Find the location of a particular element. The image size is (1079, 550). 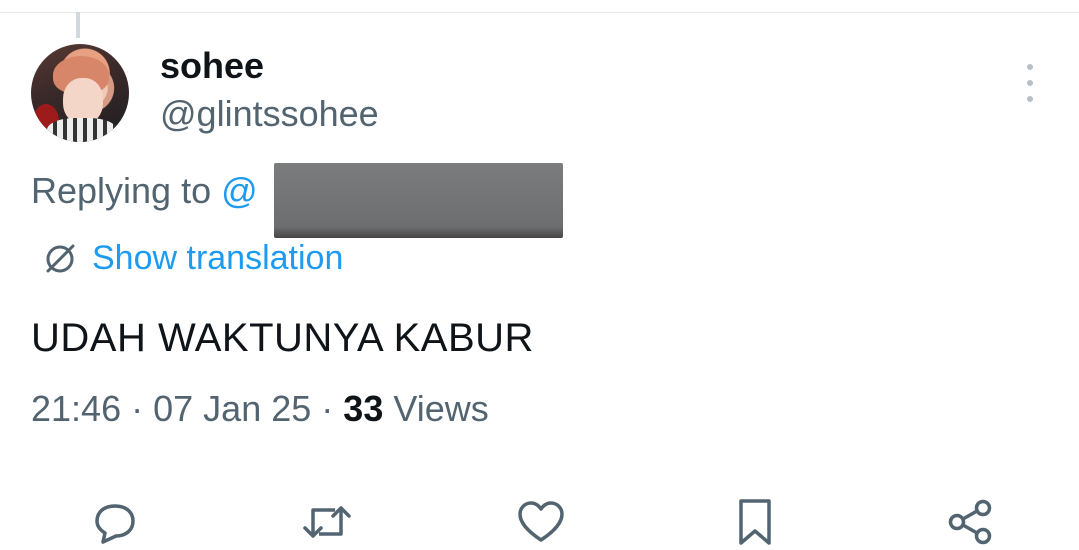

views-label: Views is located at coordinates (441, 408).